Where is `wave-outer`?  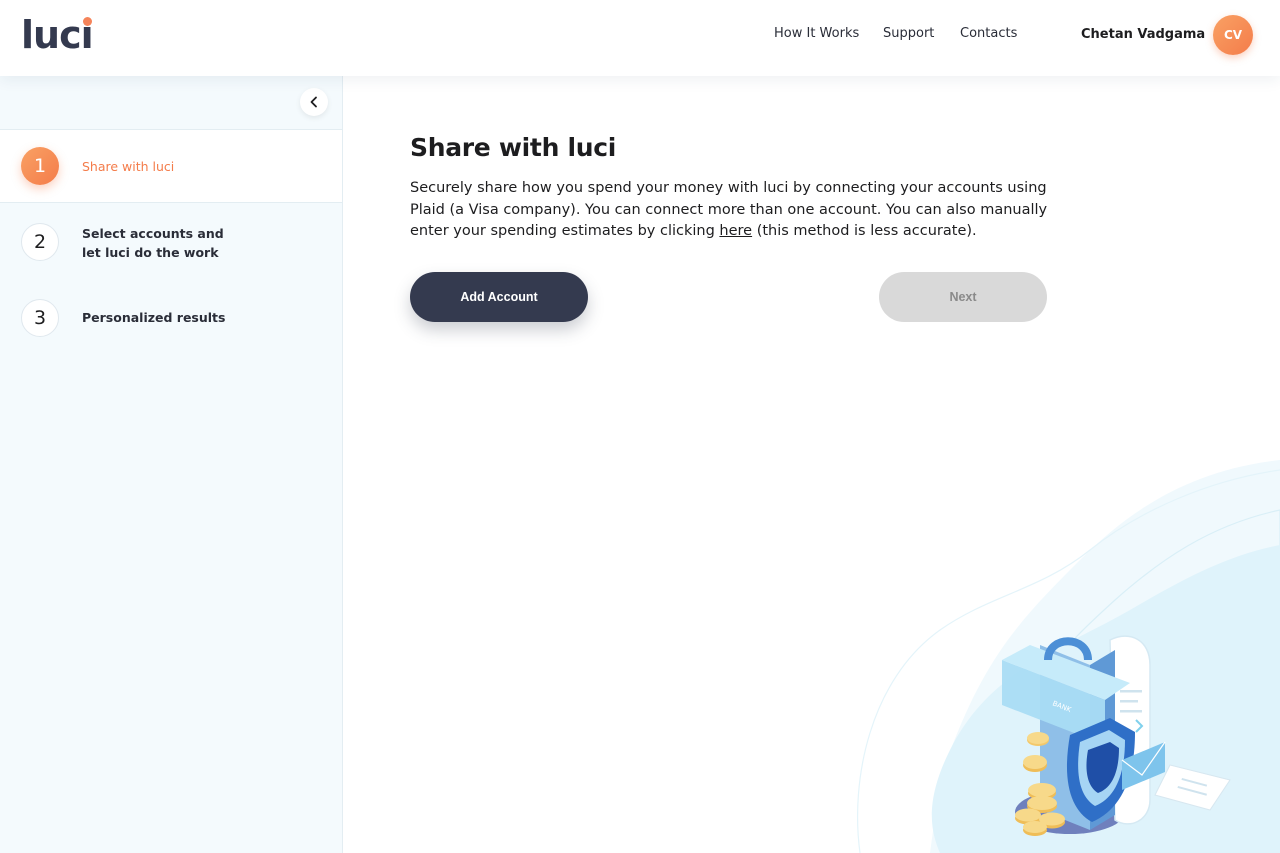
wave-outer is located at coordinates (1105, 656).